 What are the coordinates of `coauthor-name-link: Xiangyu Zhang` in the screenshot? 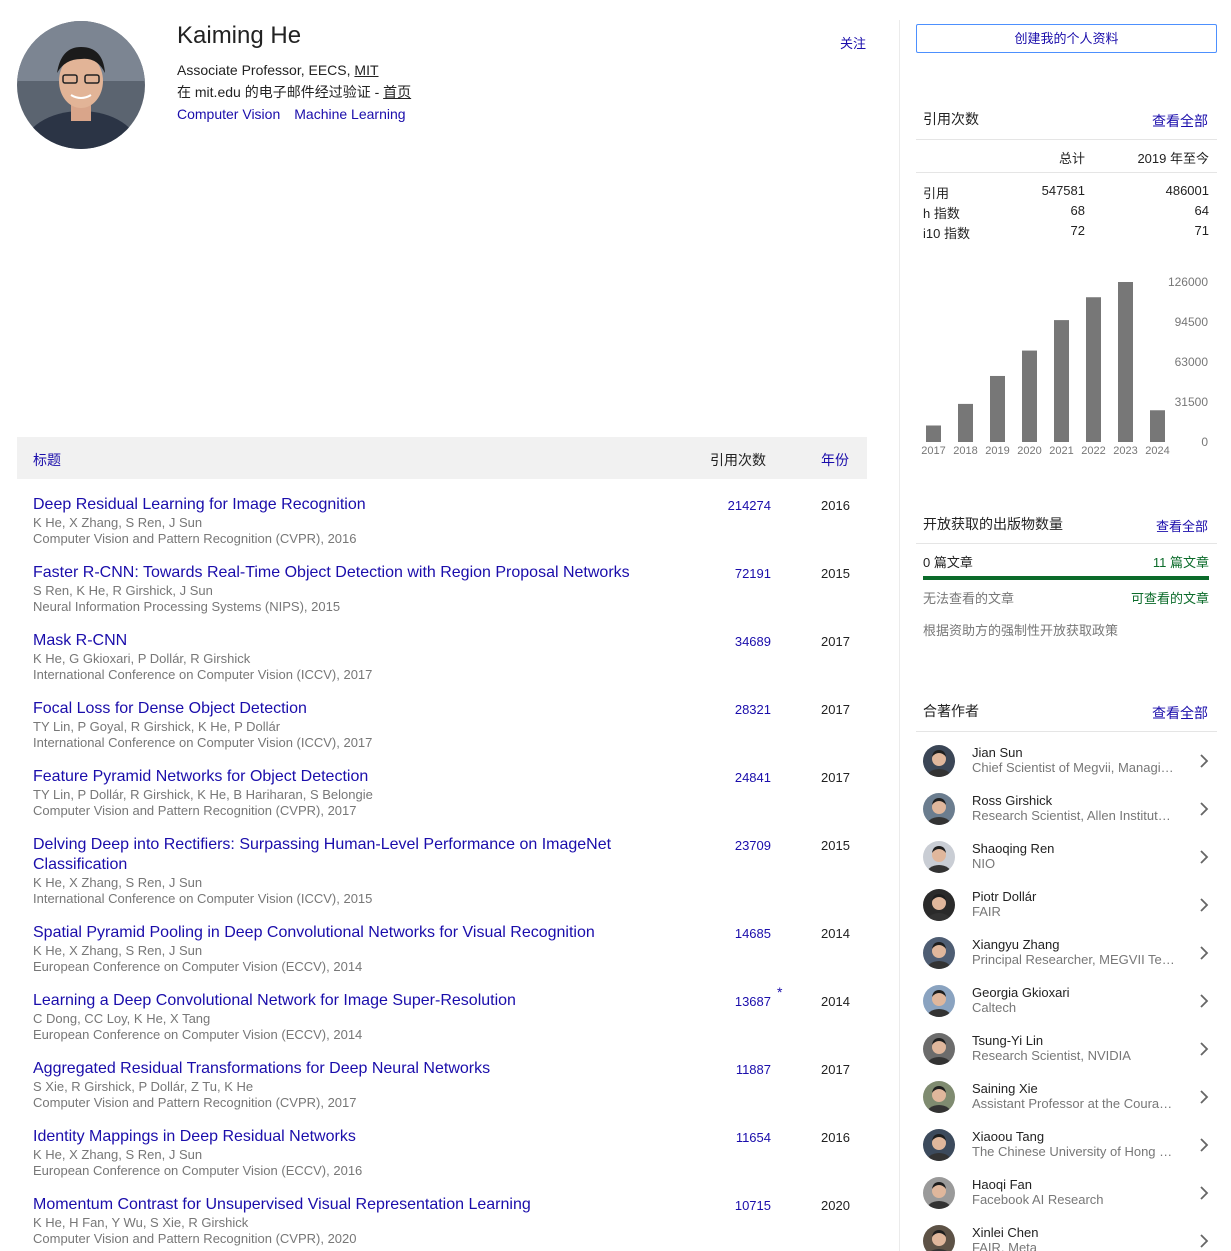 It's located at (1015, 944).